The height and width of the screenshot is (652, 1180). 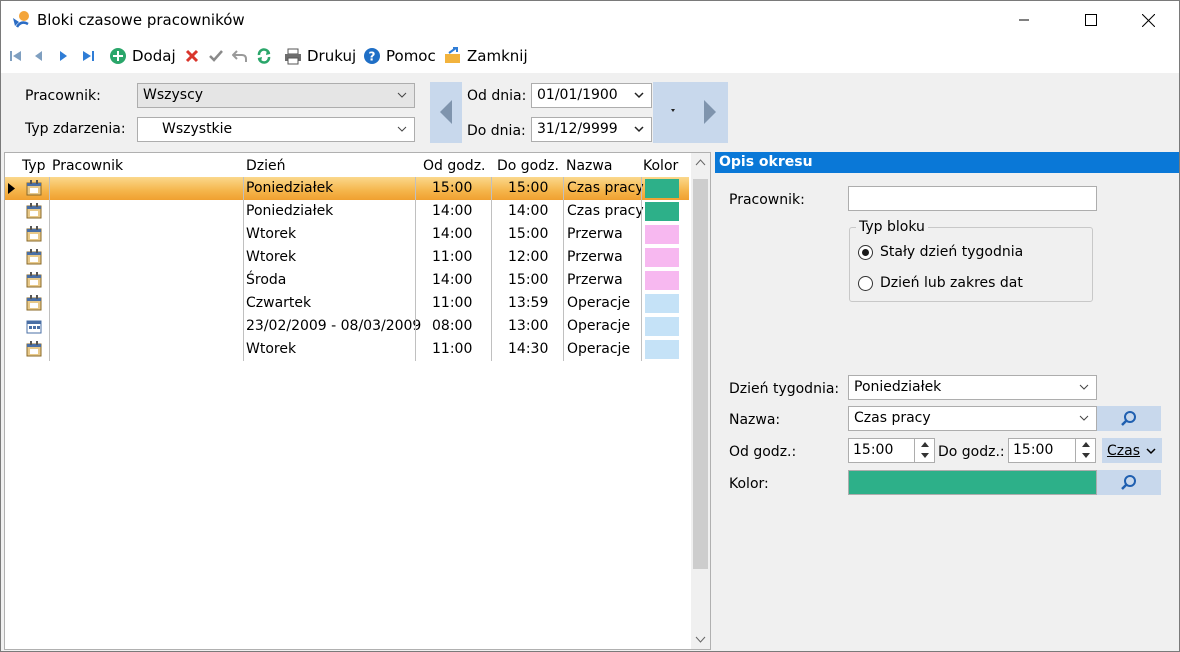 What do you see at coordinates (34, 327) in the screenshot?
I see `calendar-range-icon` at bounding box center [34, 327].